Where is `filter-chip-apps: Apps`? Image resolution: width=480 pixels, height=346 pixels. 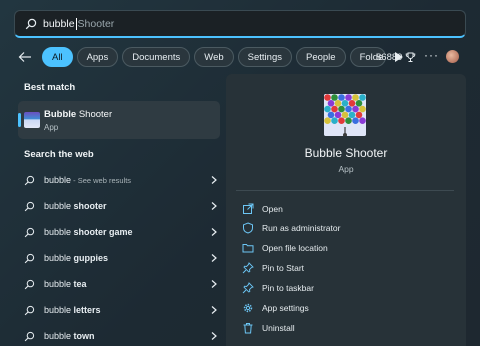
filter-chip-apps: Apps is located at coordinates (97, 57).